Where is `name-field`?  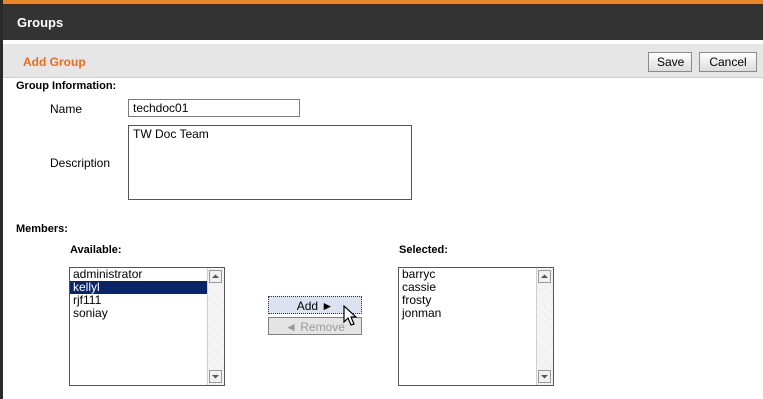
name-field is located at coordinates (214, 108).